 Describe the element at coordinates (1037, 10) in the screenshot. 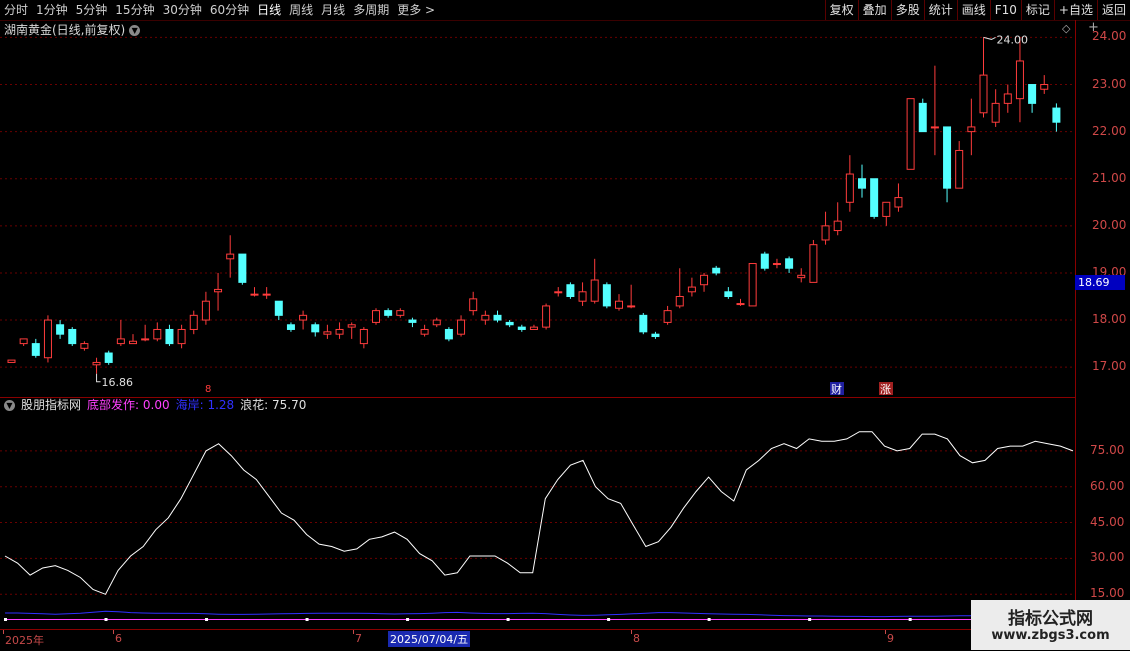

I see `tool-button-6: 标记` at that location.